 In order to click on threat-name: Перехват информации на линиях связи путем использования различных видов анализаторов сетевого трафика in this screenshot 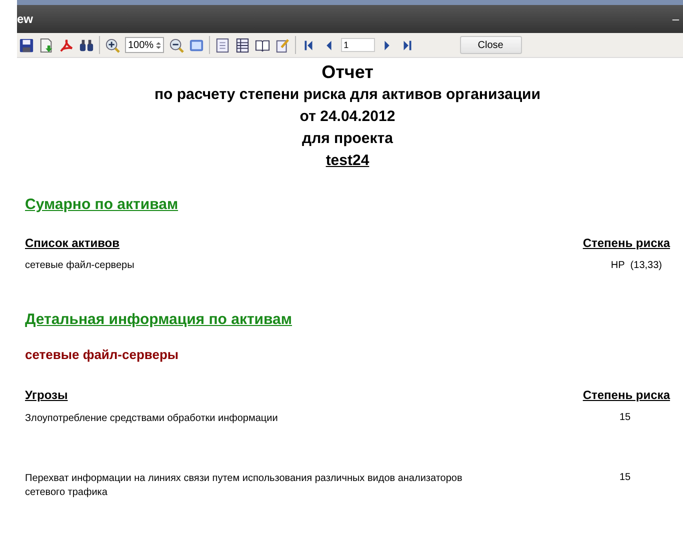, I will do `click(244, 486)`.